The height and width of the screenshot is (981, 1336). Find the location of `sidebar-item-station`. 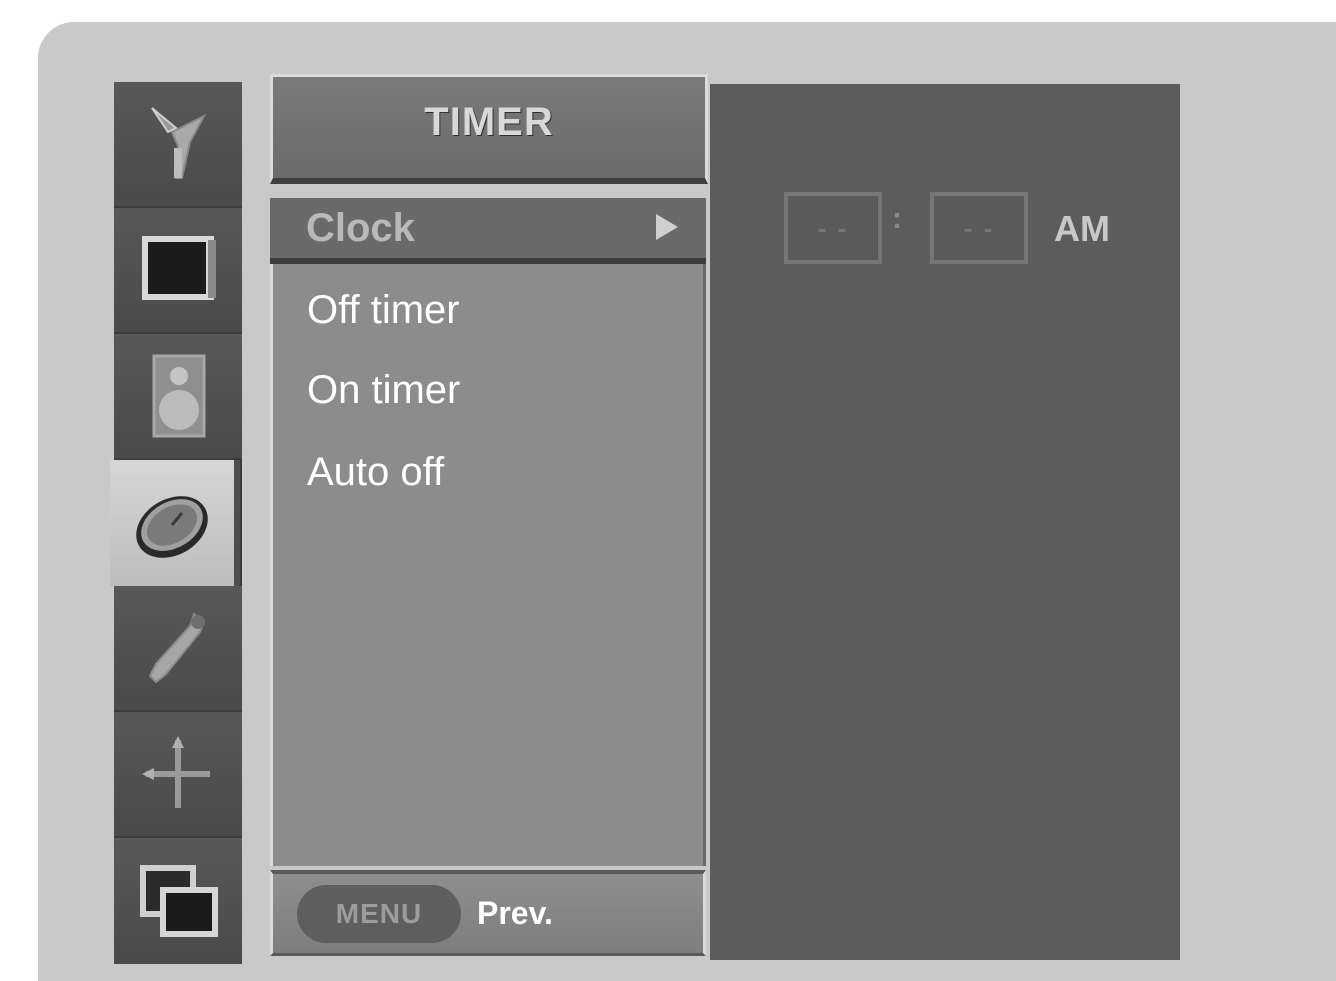

sidebar-item-station is located at coordinates (178, 145).